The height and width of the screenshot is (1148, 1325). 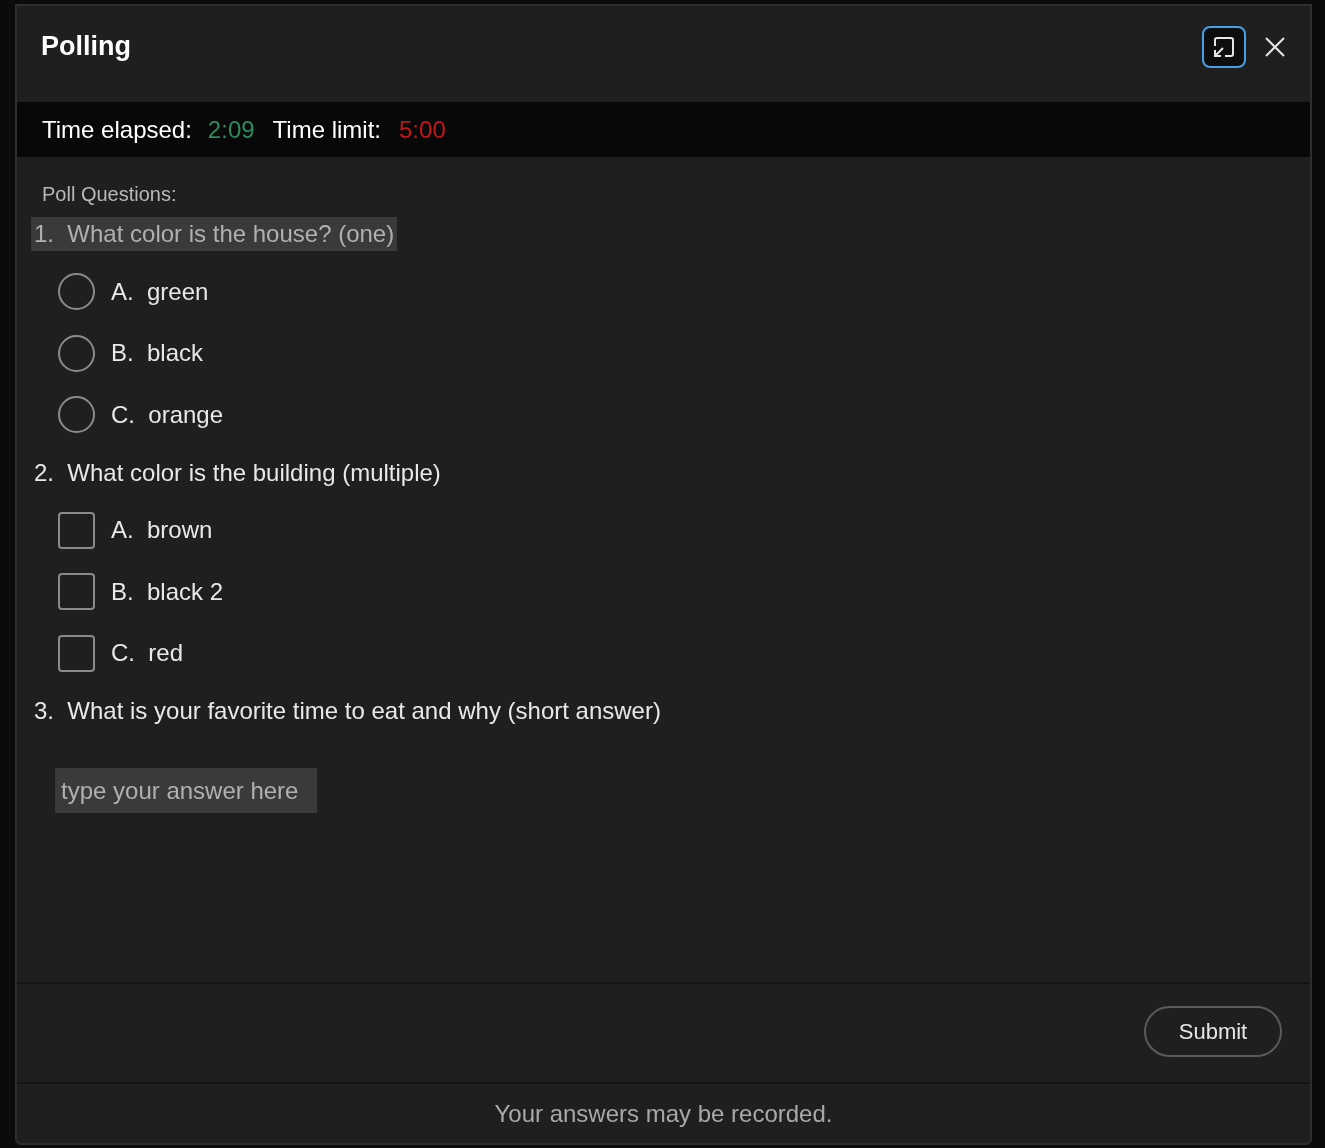 I want to click on option-label: A. brown, so click(x=162, y=530).